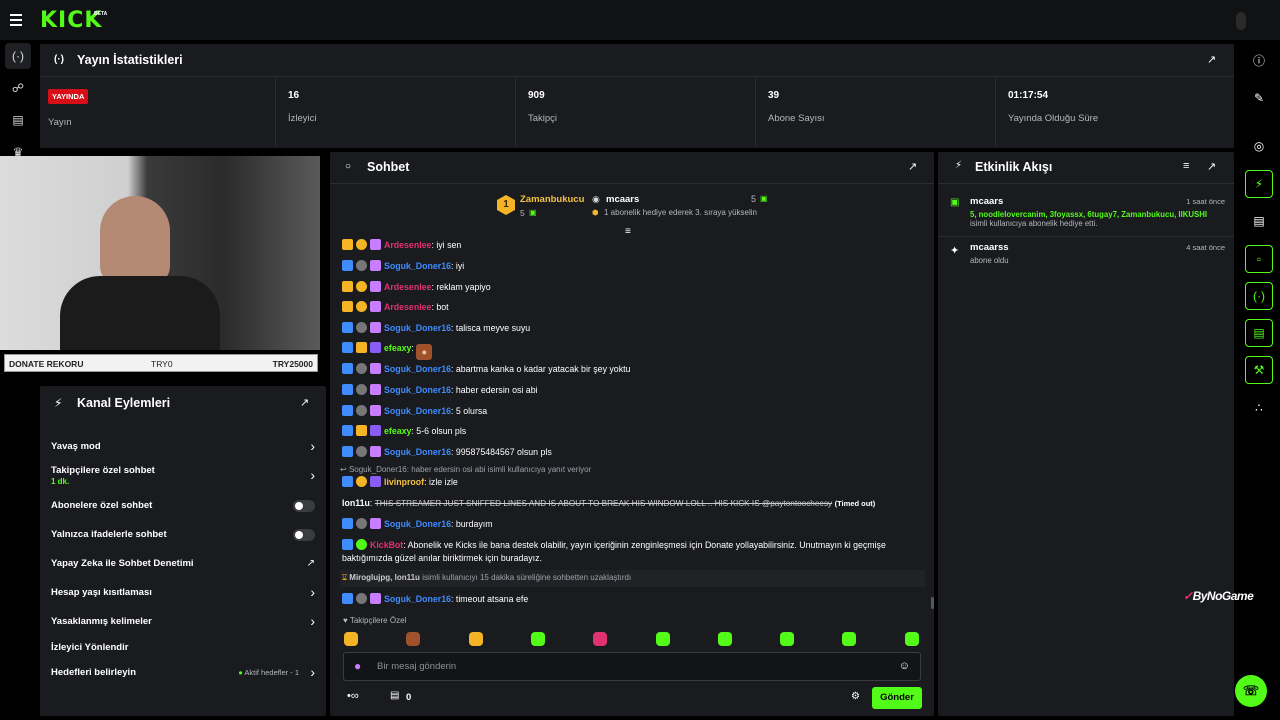 Image resolution: width=1280 pixels, height=720 pixels. Describe the element at coordinates (492, 599) in the screenshot. I see `chat-text: timeout atsana efe` at that location.